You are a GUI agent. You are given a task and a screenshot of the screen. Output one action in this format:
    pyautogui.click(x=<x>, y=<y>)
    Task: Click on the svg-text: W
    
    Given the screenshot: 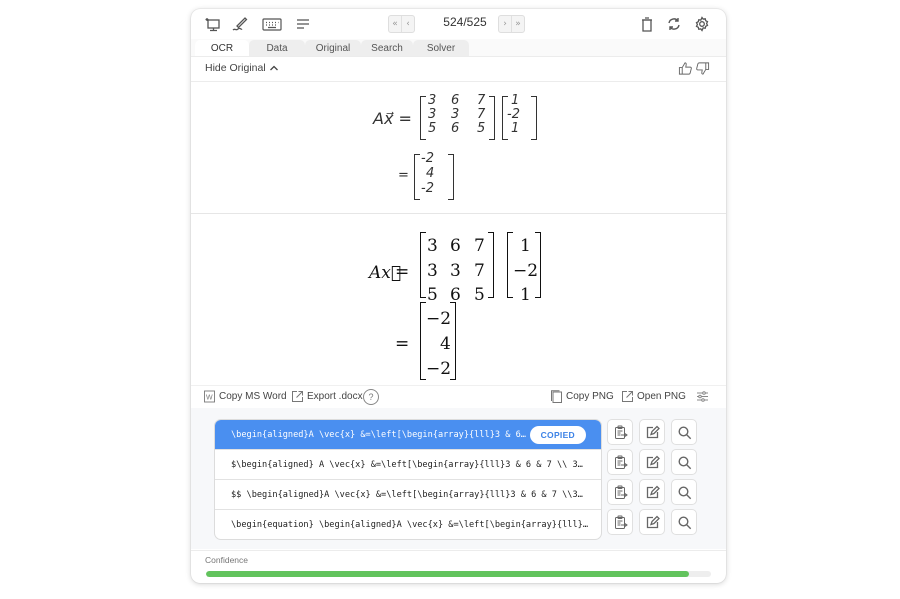 What is the action you would take?
    pyautogui.click(x=209, y=398)
    